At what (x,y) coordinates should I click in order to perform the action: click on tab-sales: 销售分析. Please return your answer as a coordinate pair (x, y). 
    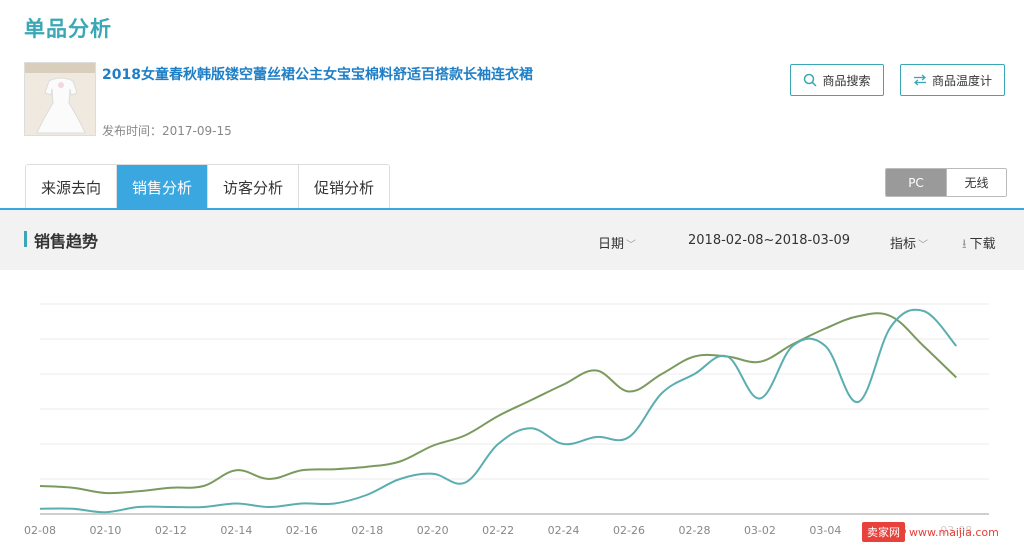
    Looking at the image, I should click on (163, 187).